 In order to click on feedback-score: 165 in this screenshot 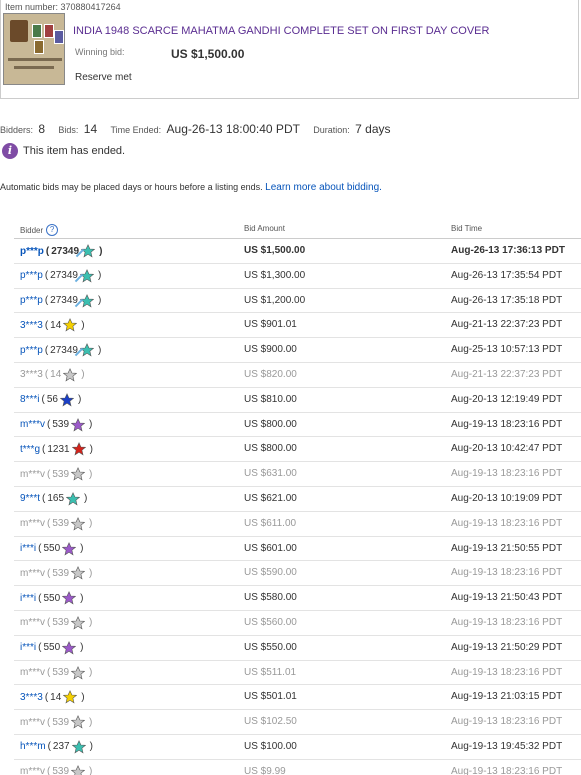, I will do `click(55, 498)`.